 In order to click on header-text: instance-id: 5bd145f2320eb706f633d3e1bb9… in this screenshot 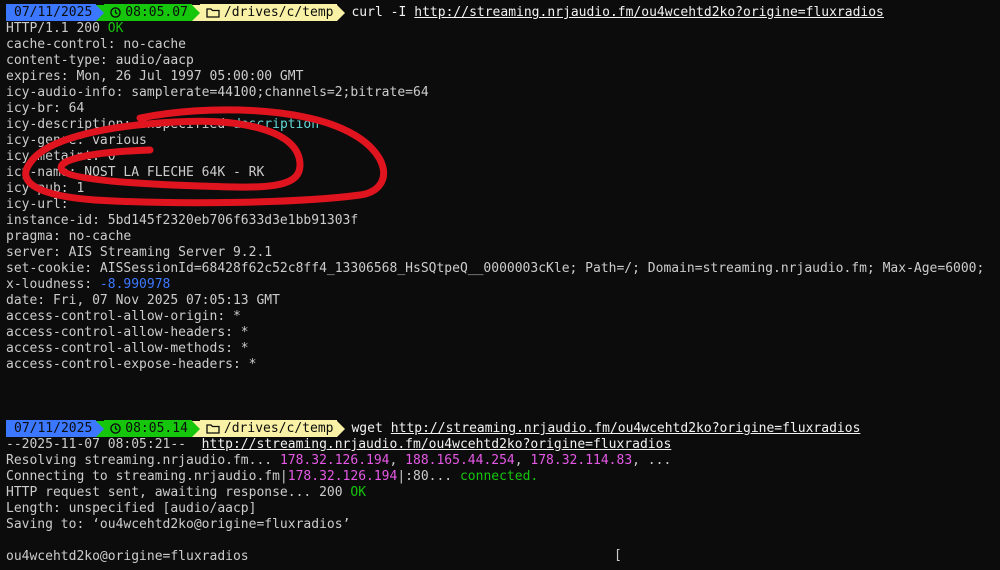, I will do `click(182, 220)`.